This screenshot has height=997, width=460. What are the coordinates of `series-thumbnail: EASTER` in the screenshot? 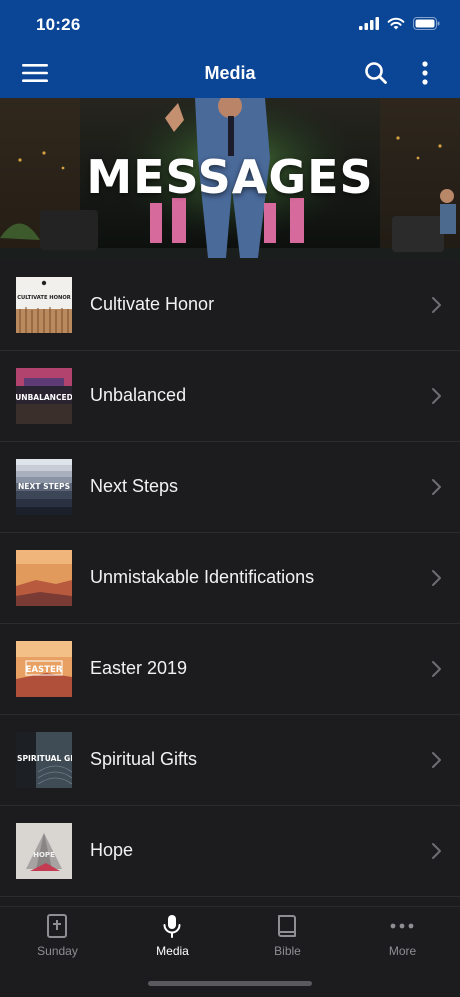 It's located at (44, 669).